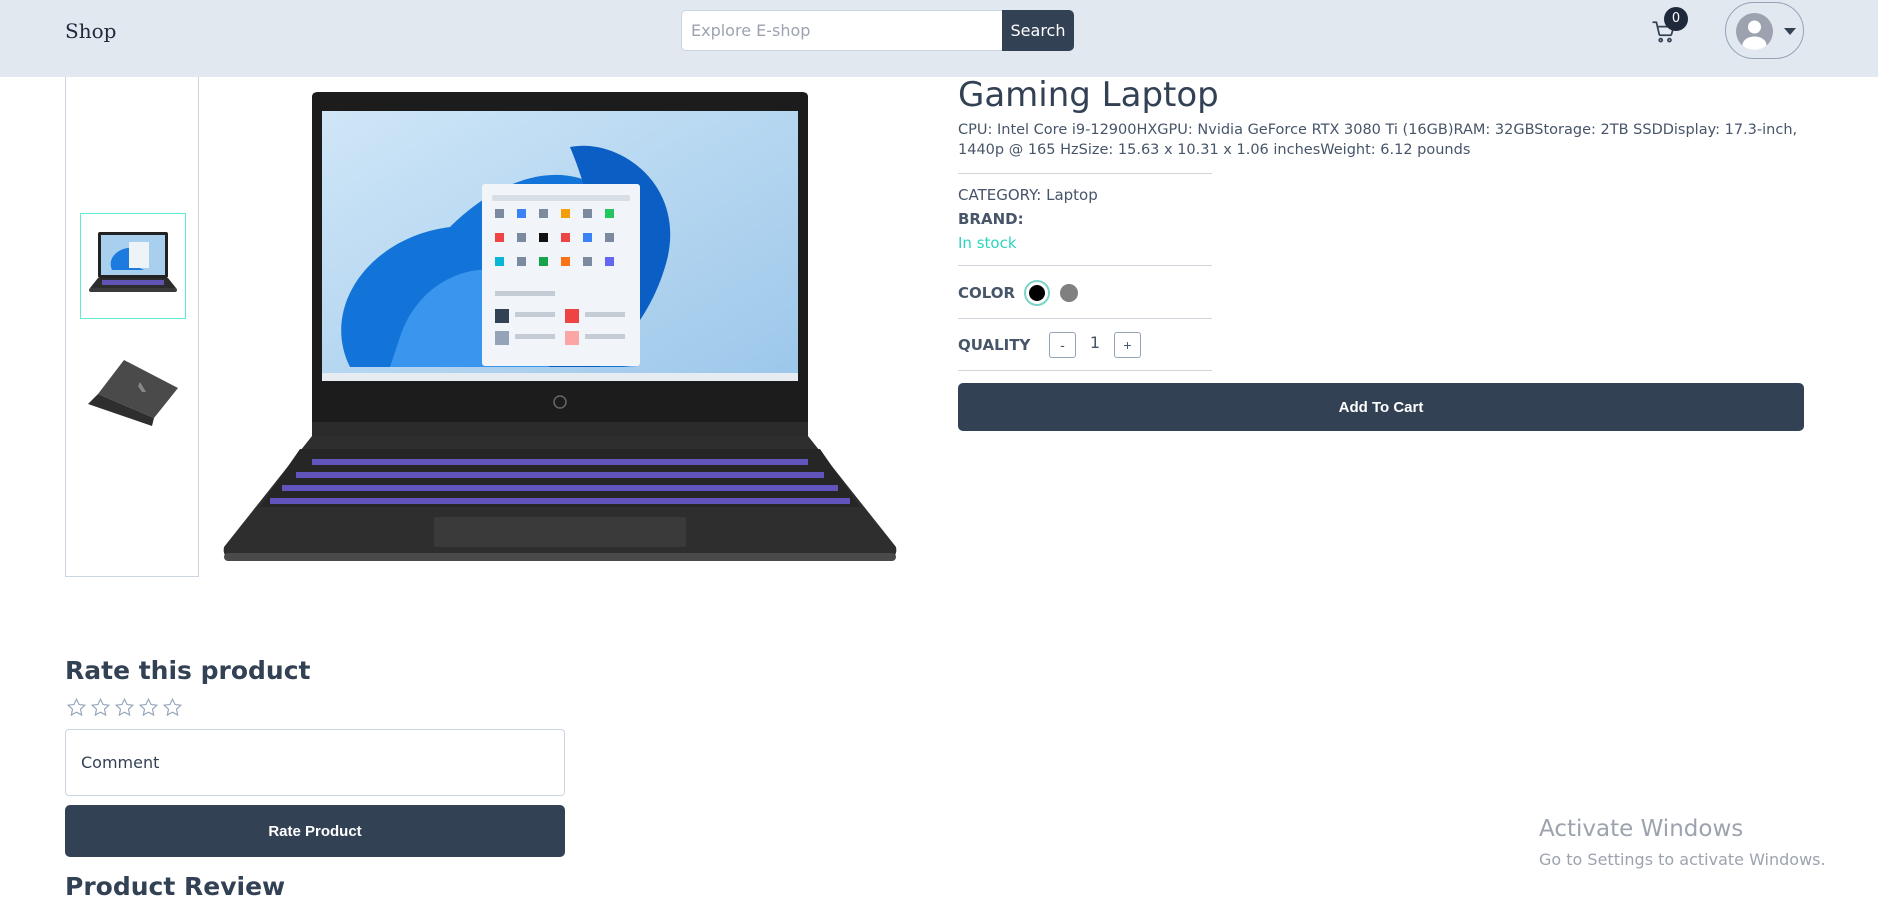 Image resolution: width=1878 pixels, height=897 pixels. I want to click on search-input, so click(841, 30).